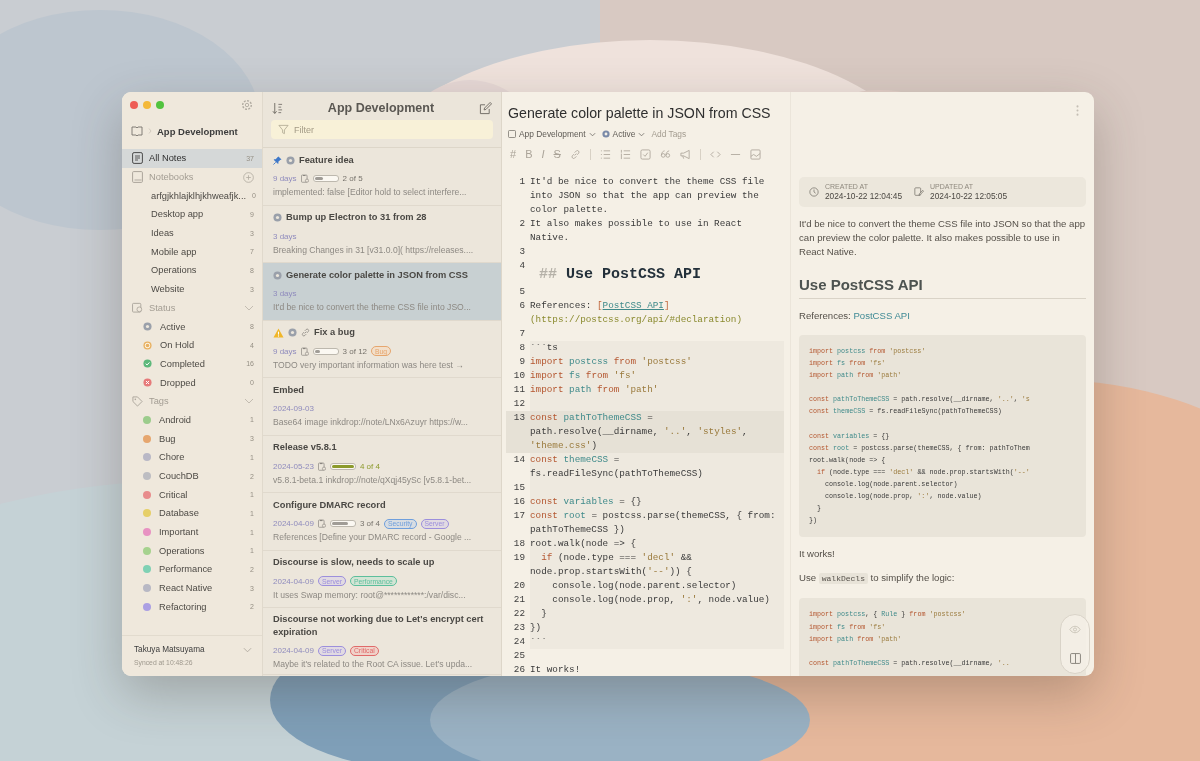  What do you see at coordinates (519, 586) in the screenshot?
I see `line-number: 20` at bounding box center [519, 586].